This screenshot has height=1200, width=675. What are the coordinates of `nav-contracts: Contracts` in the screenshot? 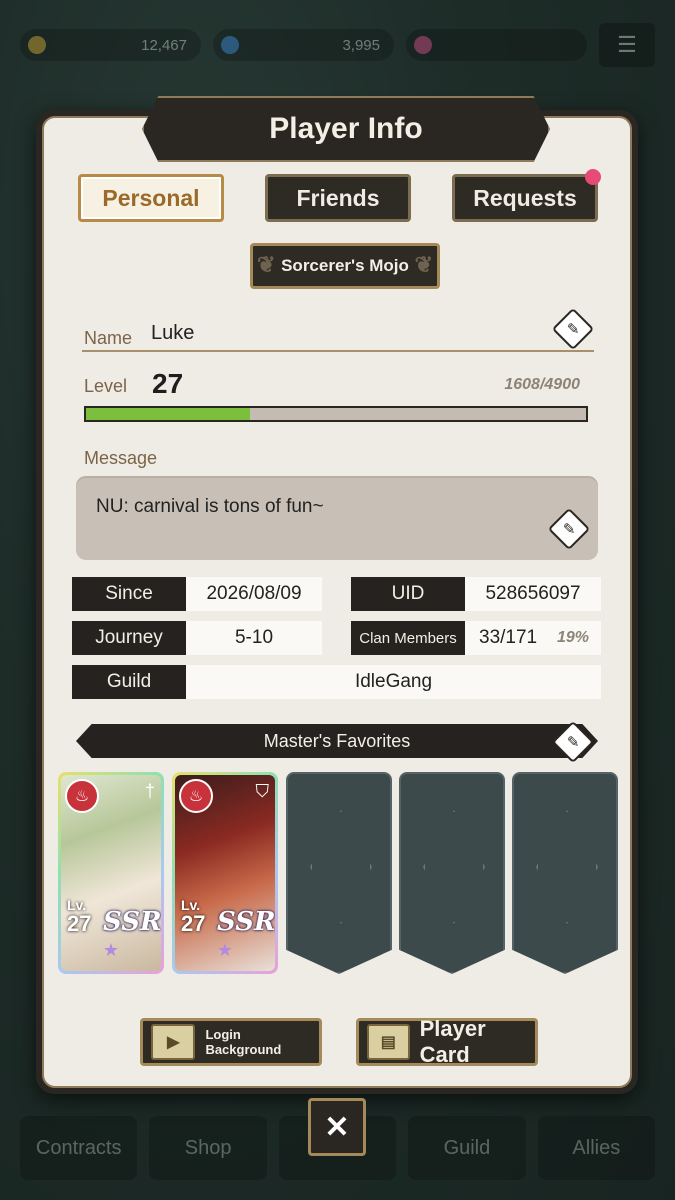 It's located at (79, 1148).